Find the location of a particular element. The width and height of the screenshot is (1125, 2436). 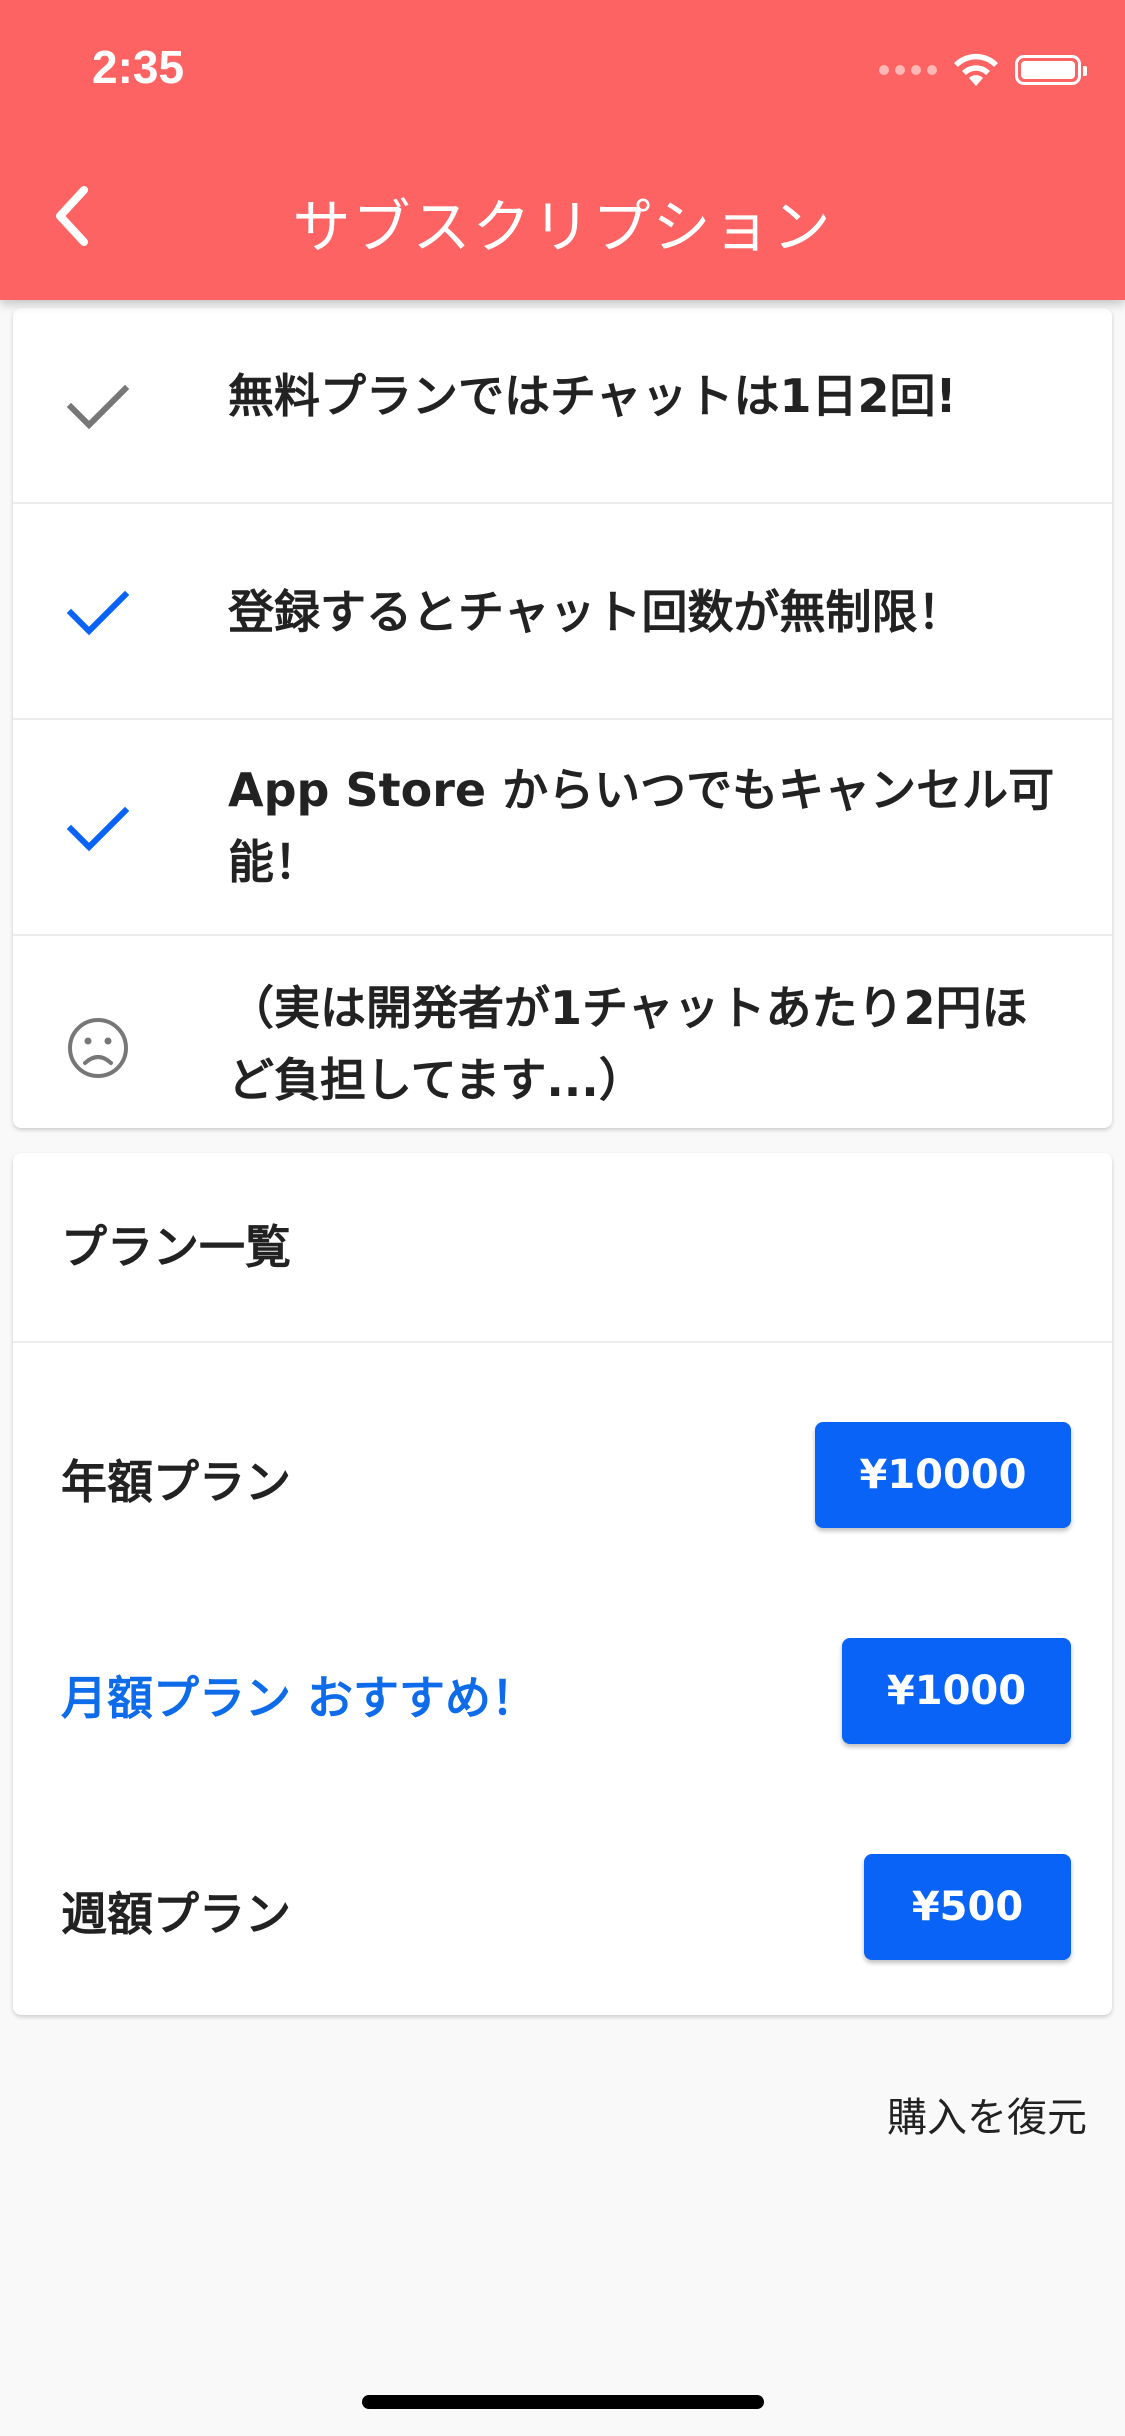

feature-text: 無料プランではチャットは1日2回! is located at coordinates (592, 396).